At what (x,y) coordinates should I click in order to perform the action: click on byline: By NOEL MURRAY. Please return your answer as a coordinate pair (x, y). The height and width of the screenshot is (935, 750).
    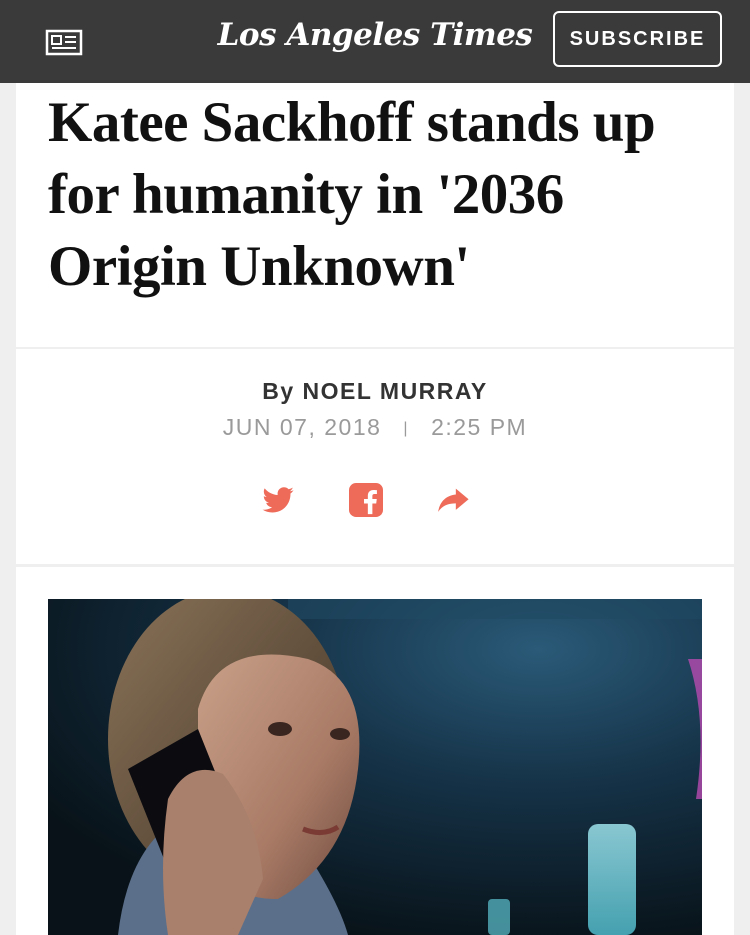
    Looking at the image, I should click on (375, 391).